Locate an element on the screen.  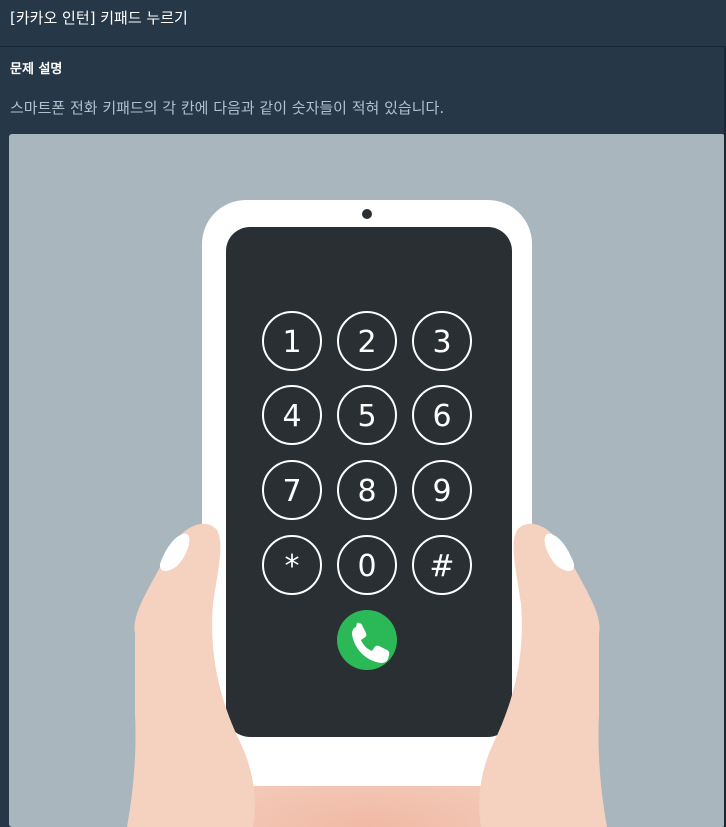
keypad-key-label: 4 is located at coordinates (291, 416).